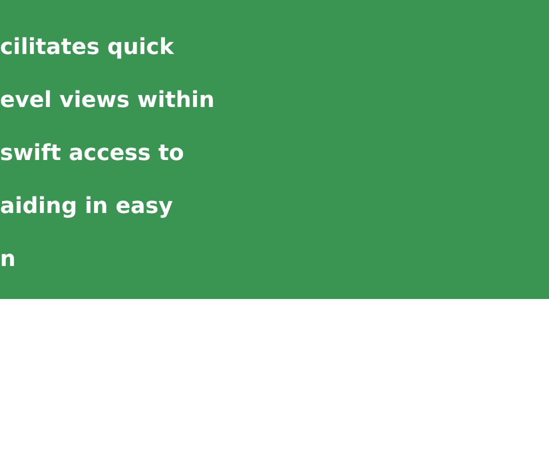 This screenshot has height=455, width=549. I want to click on banner-text-line: swift access to, so click(92, 154).